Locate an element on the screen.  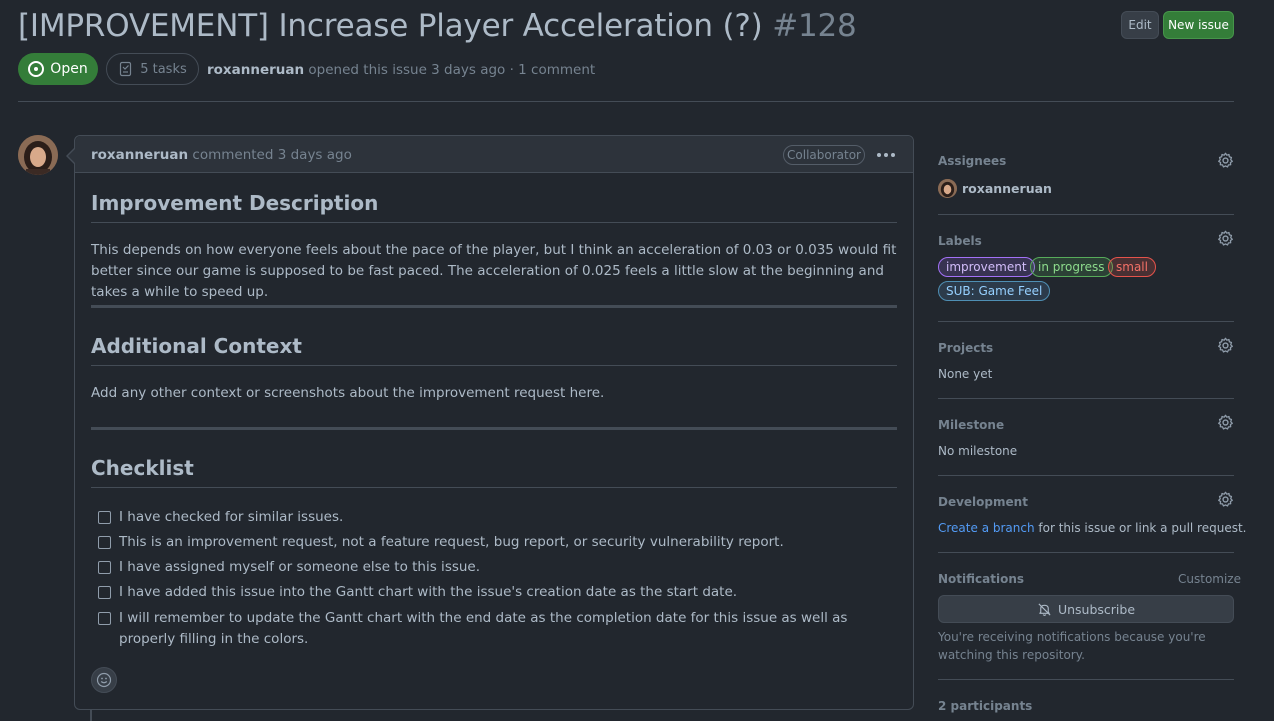
smiley-icon is located at coordinates (104, 680).